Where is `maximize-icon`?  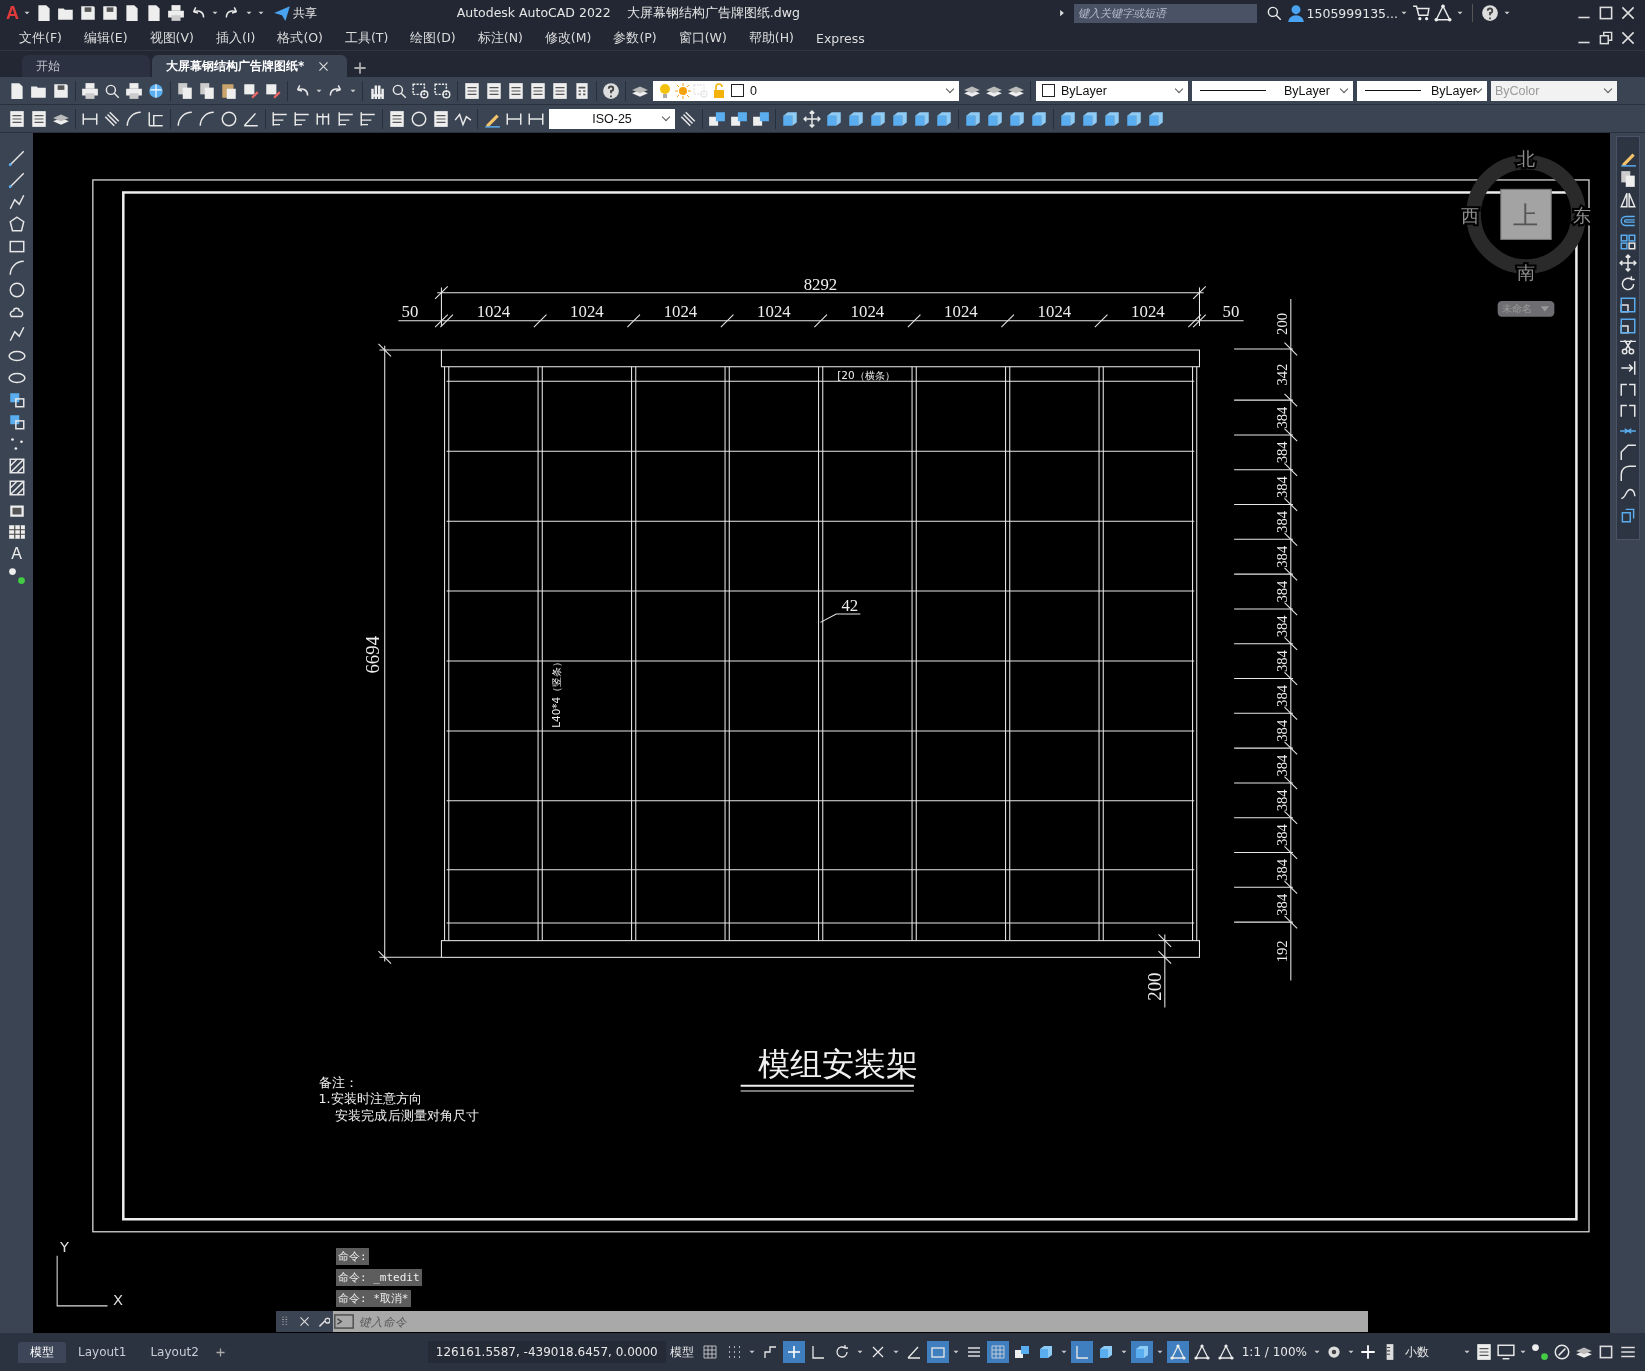
maximize-icon is located at coordinates (1606, 13).